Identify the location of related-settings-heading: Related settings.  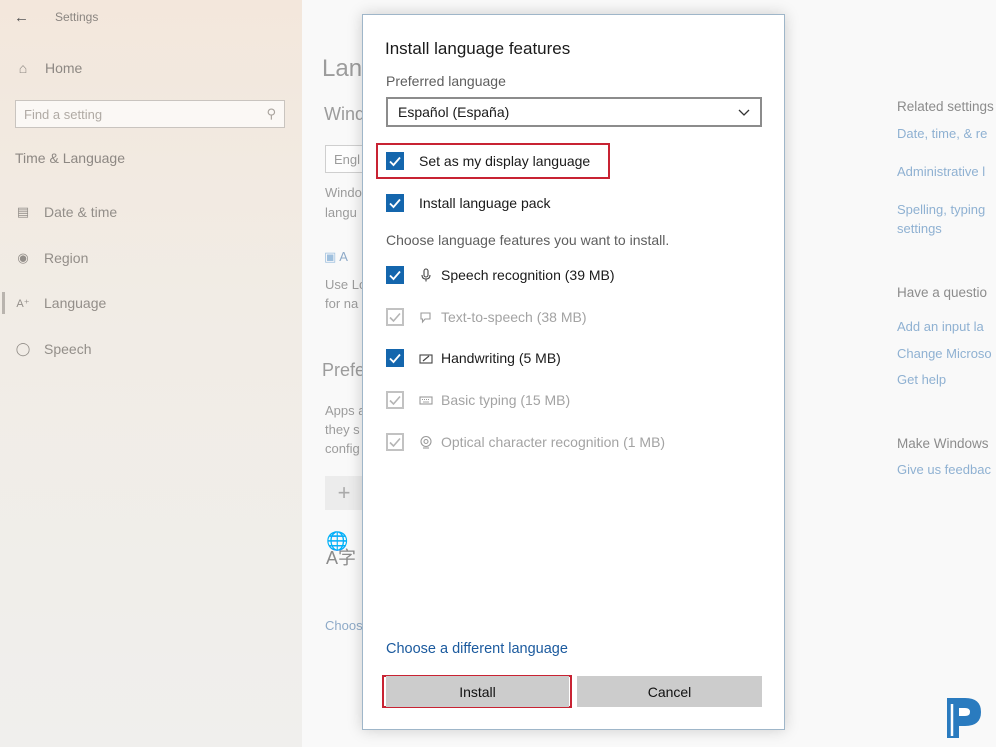
(945, 106).